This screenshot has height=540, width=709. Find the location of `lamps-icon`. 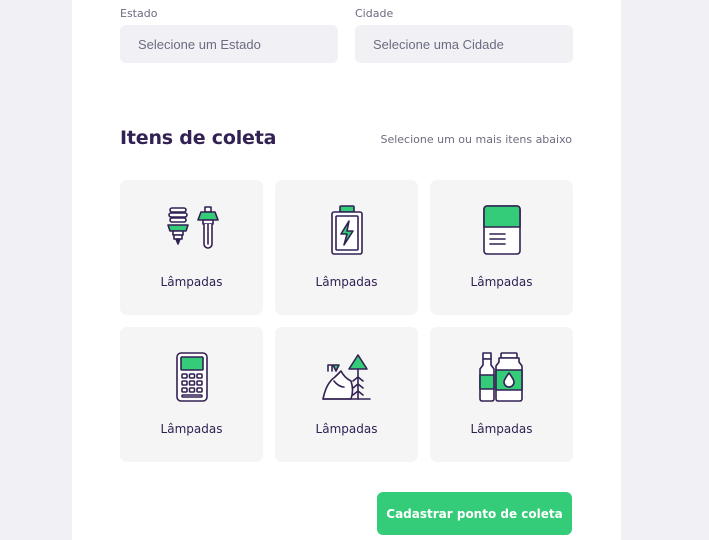

lamps-icon is located at coordinates (192, 230).